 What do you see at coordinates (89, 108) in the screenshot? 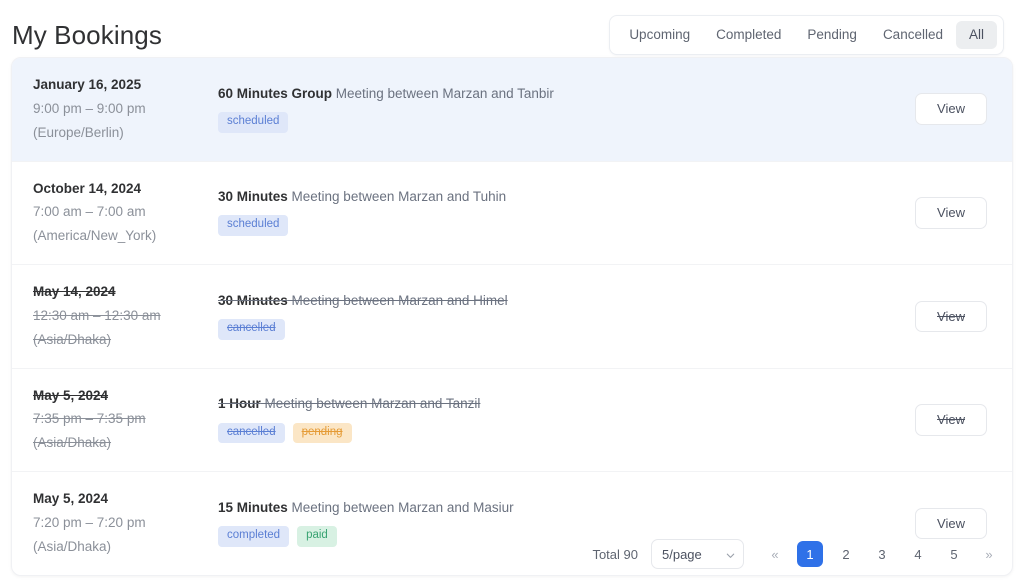
I see `booking-time: 9:00 pm – 9:00 pm` at bounding box center [89, 108].